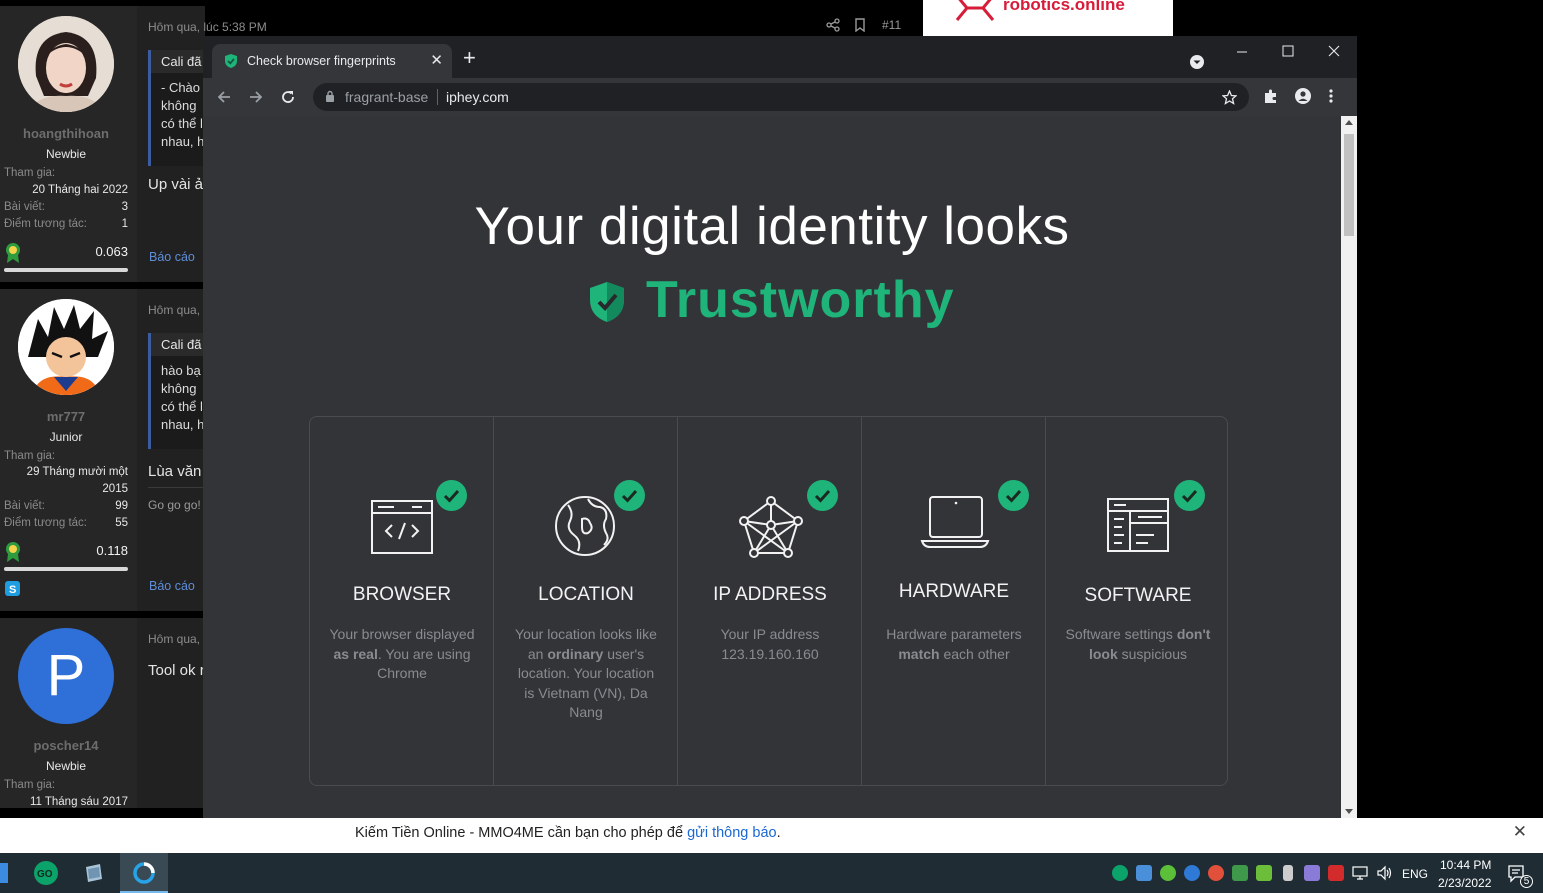 Image resolution: width=1543 pixels, height=893 pixels. I want to click on tray-chrome-icon, so click(1216, 873).